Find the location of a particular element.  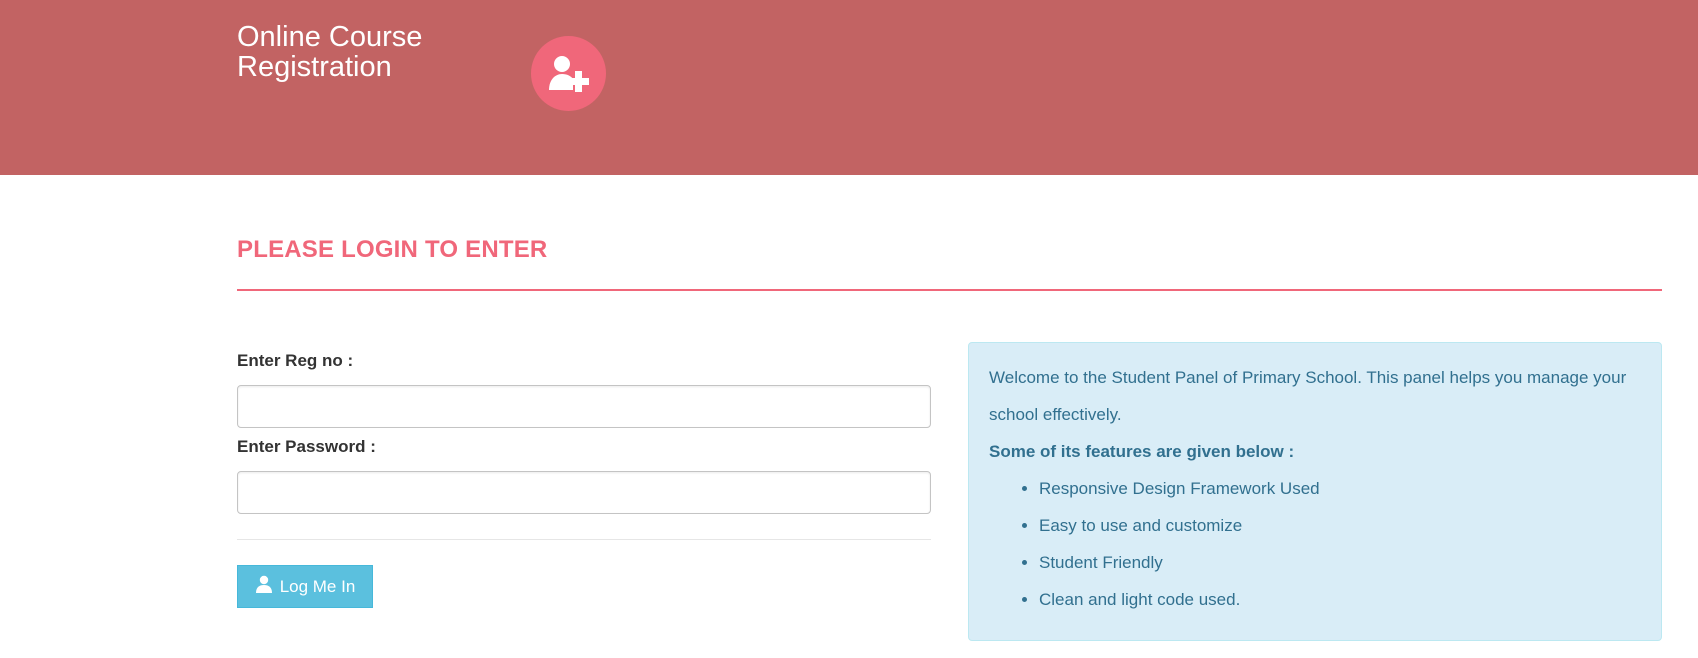

login-button-label: Log Me In is located at coordinates (317, 586).